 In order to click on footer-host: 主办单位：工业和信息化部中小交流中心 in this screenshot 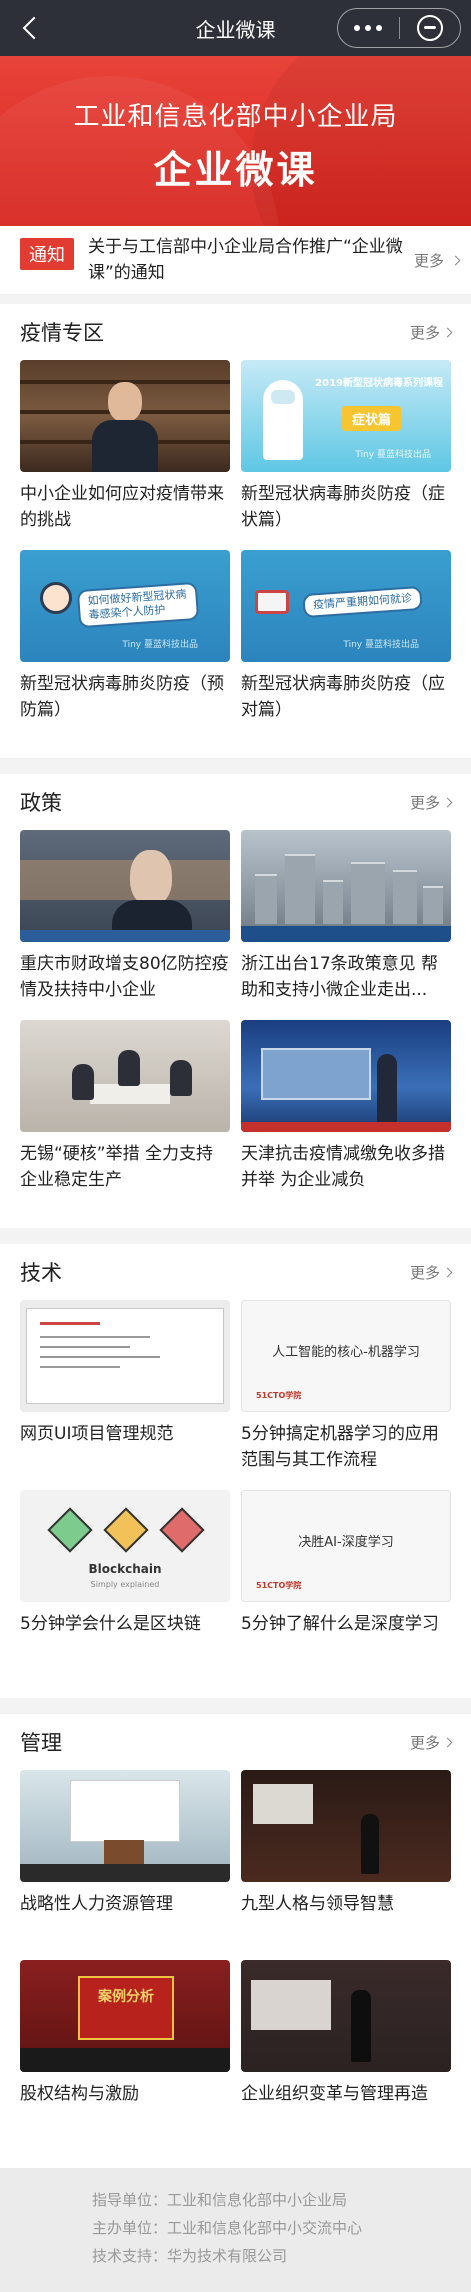, I will do `click(227, 2228)`.